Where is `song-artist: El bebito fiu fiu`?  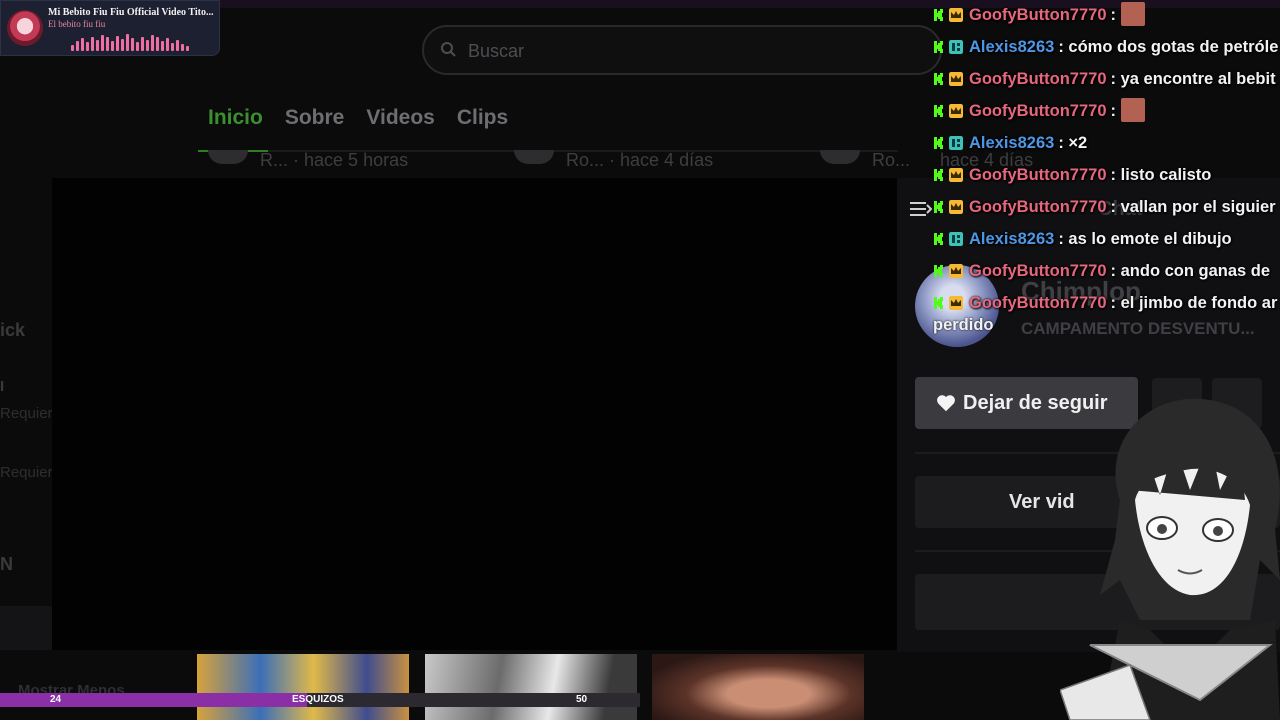
song-artist: El bebito fiu fiu is located at coordinates (77, 24).